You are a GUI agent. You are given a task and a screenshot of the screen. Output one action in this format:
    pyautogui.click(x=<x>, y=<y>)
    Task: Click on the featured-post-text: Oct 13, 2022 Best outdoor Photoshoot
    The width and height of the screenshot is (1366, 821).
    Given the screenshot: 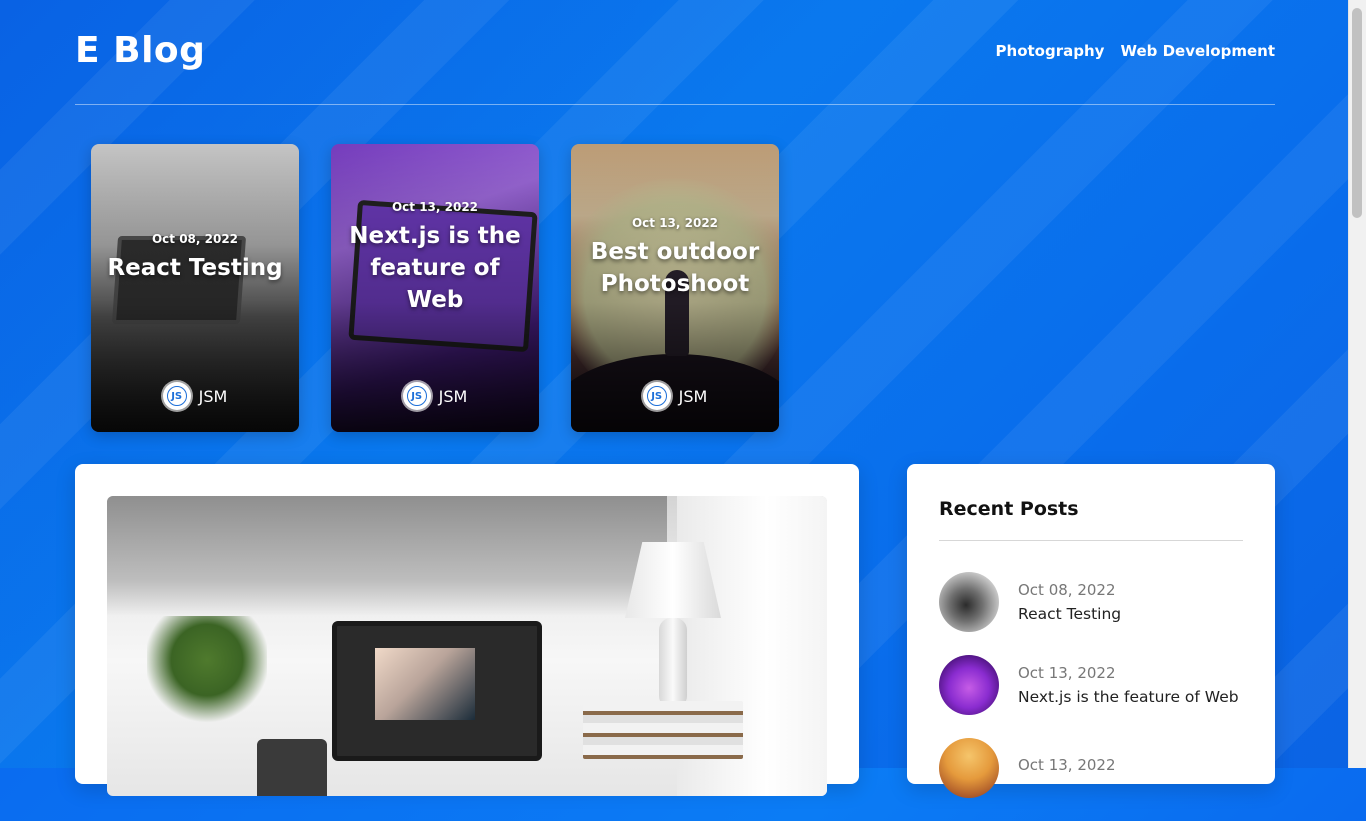 What is the action you would take?
    pyautogui.click(x=675, y=258)
    